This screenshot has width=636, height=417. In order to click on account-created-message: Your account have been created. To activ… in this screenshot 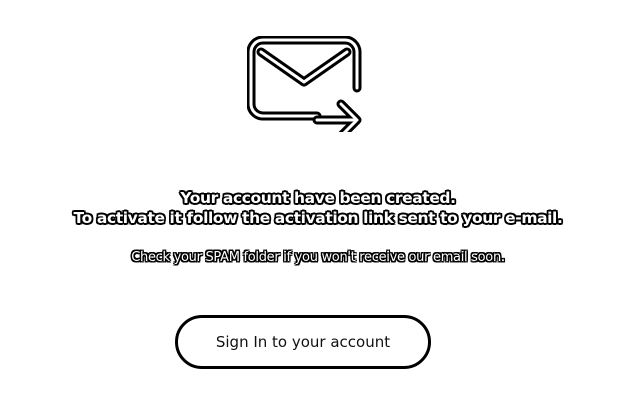, I will do `click(318, 208)`.